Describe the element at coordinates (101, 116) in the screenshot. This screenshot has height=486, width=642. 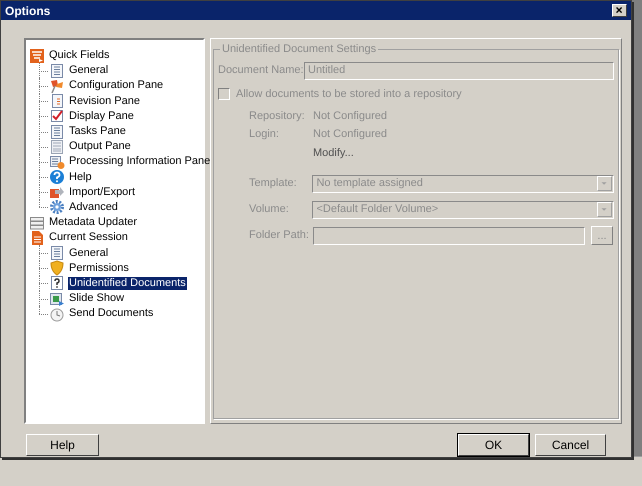
I see `tree-item: Display Pane` at that location.